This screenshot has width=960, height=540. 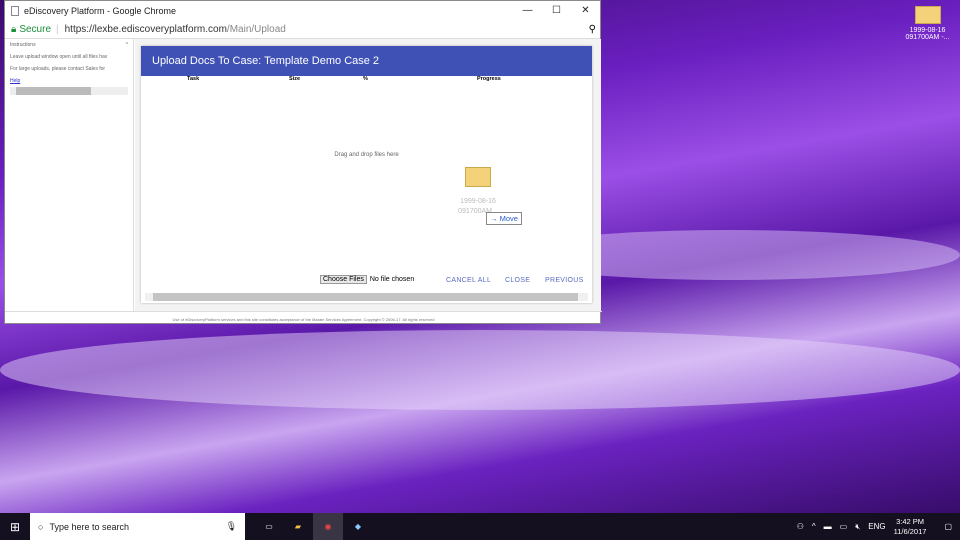 I want to click on app-icon: ◆, so click(x=358, y=526).